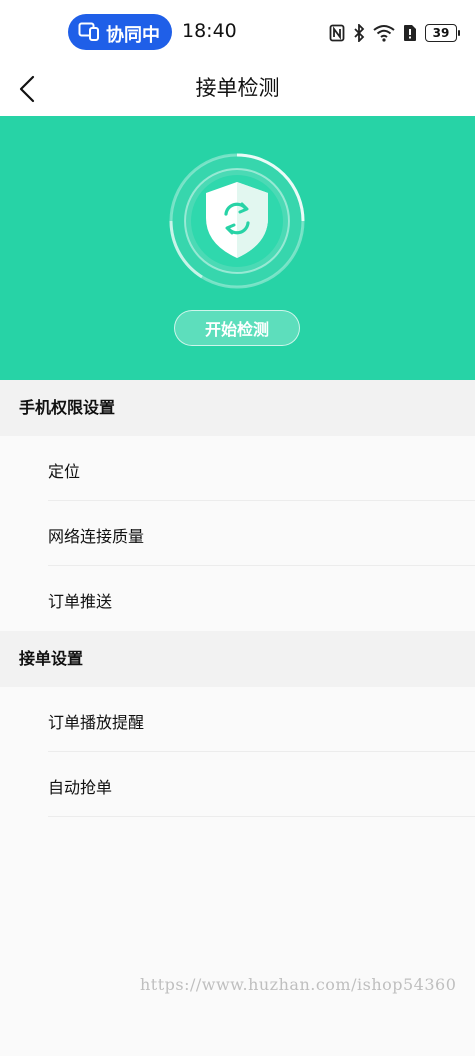  Describe the element at coordinates (384, 33) in the screenshot. I see `wifi-icon` at that location.